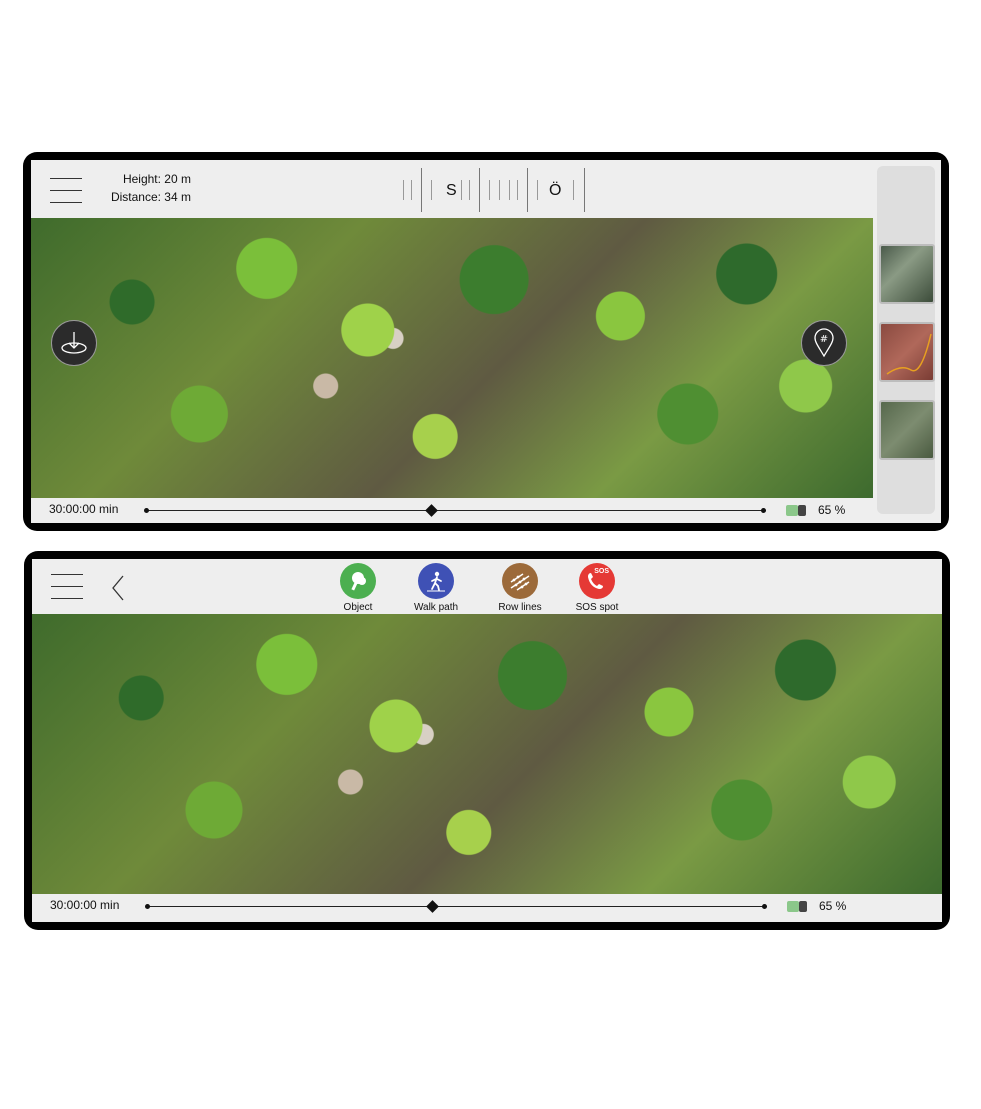 The height and width of the screenshot is (1109, 981). I want to click on map-thumbnail-satellite, so click(907, 274).